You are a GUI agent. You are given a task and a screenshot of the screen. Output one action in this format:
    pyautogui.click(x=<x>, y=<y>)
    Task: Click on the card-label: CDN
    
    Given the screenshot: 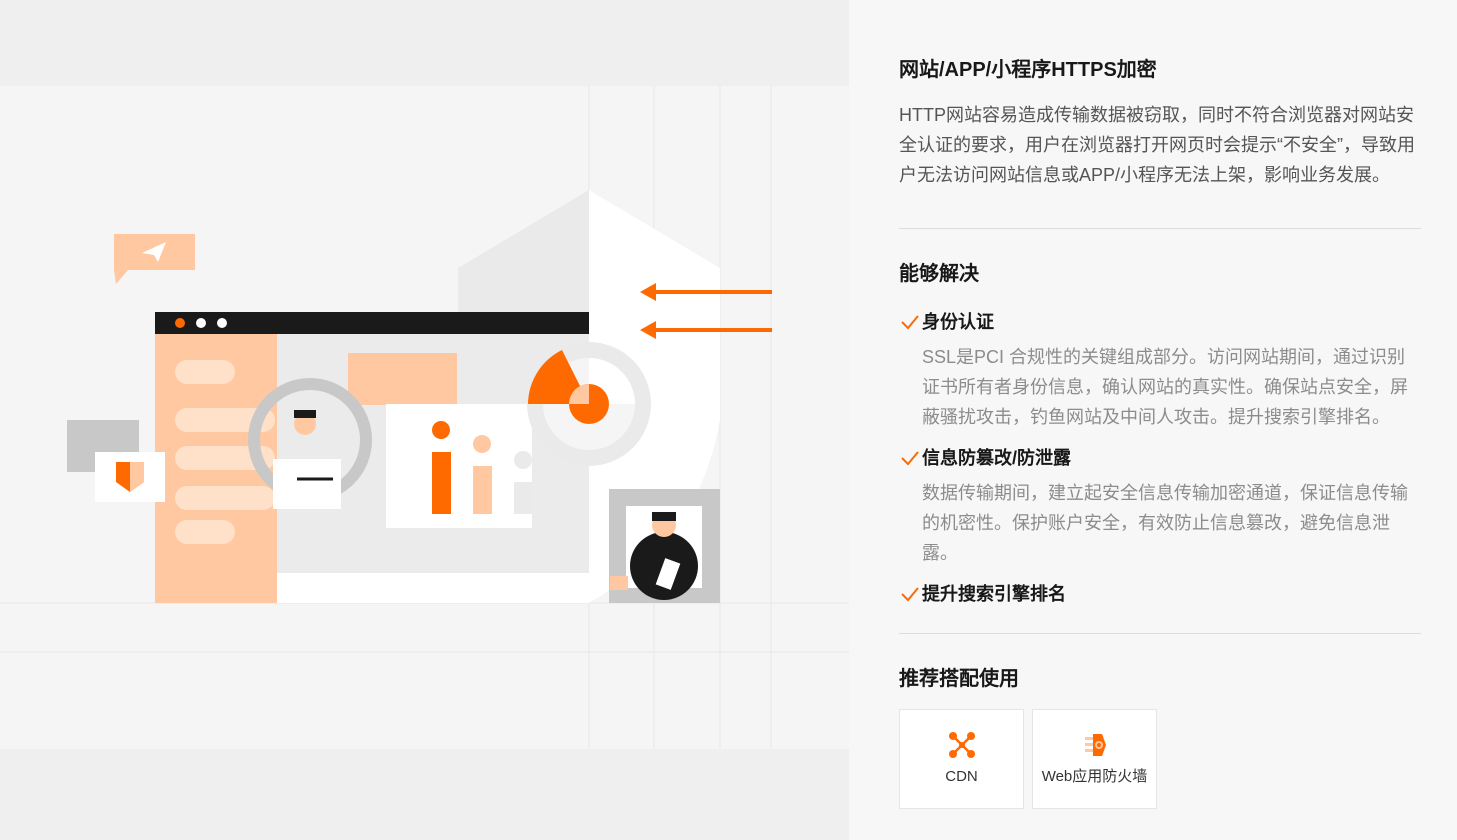 What is the action you would take?
    pyautogui.click(x=961, y=776)
    